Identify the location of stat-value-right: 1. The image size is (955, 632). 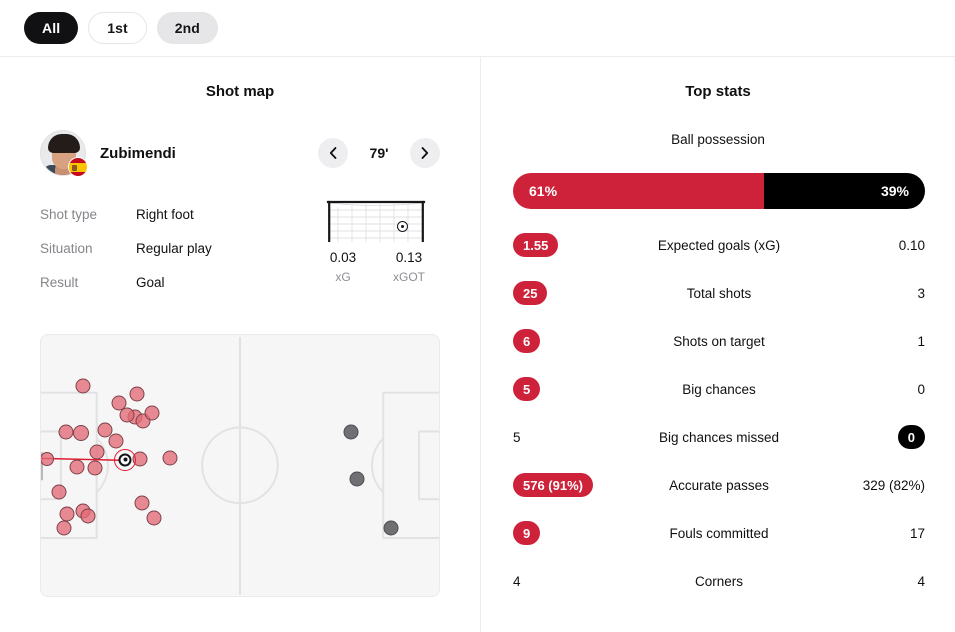
(870, 341).